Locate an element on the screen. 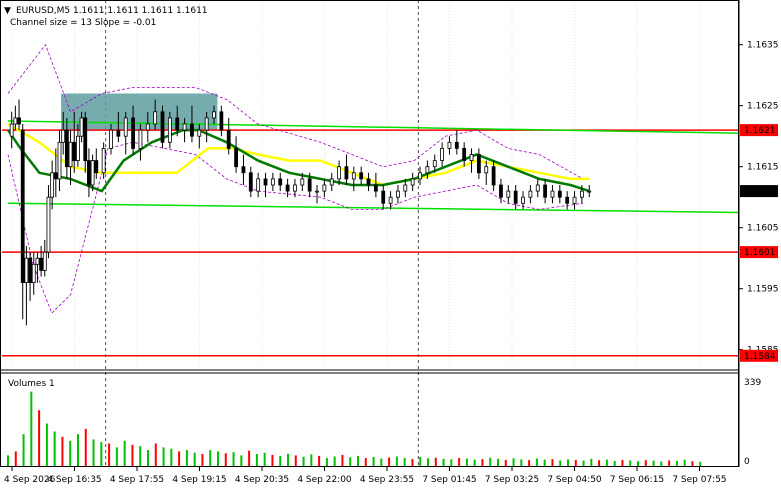  time-tick-label: 4 Sep 19:15 is located at coordinates (199, 480).